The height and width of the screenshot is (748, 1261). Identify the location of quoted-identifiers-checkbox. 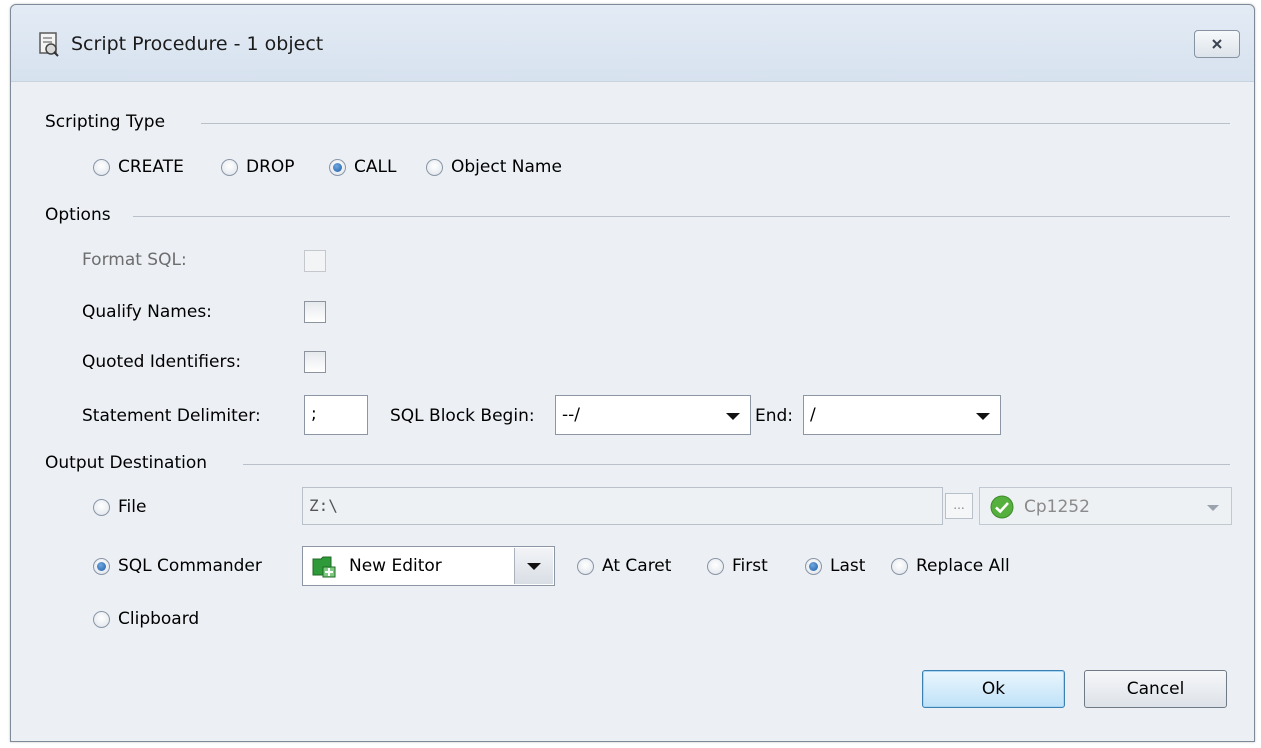
(315, 362).